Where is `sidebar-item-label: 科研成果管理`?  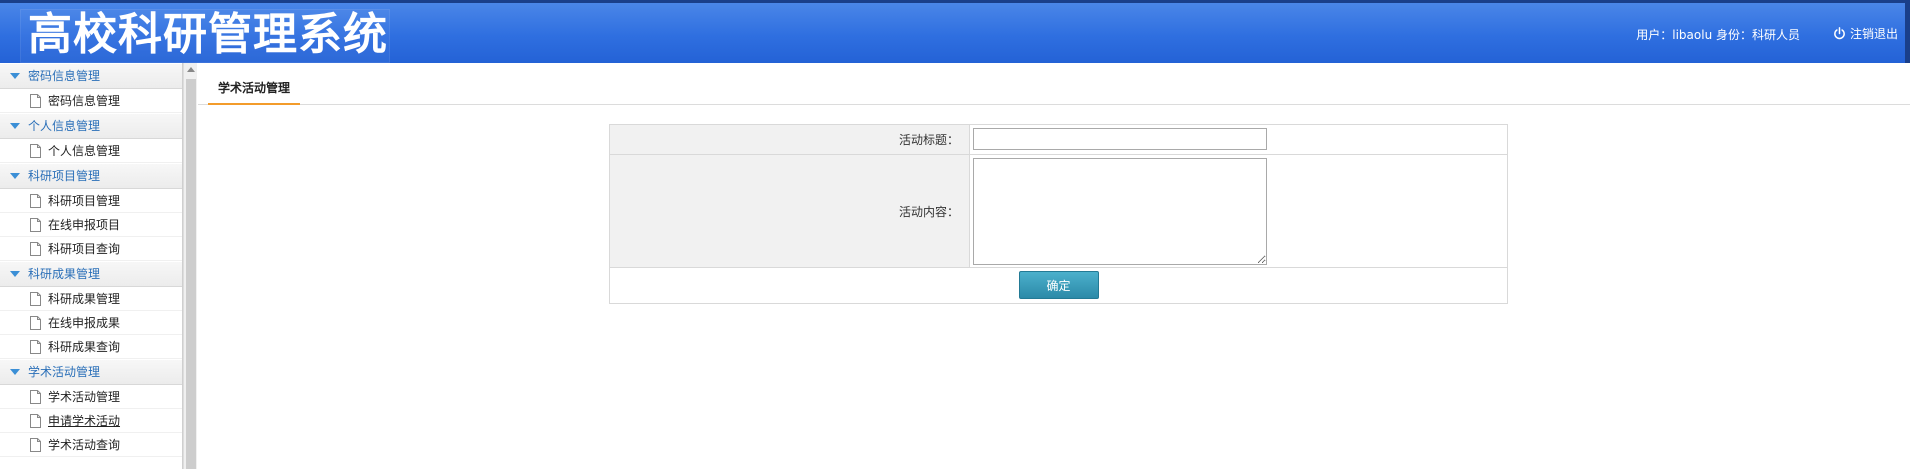 sidebar-item-label: 科研成果管理 is located at coordinates (84, 298).